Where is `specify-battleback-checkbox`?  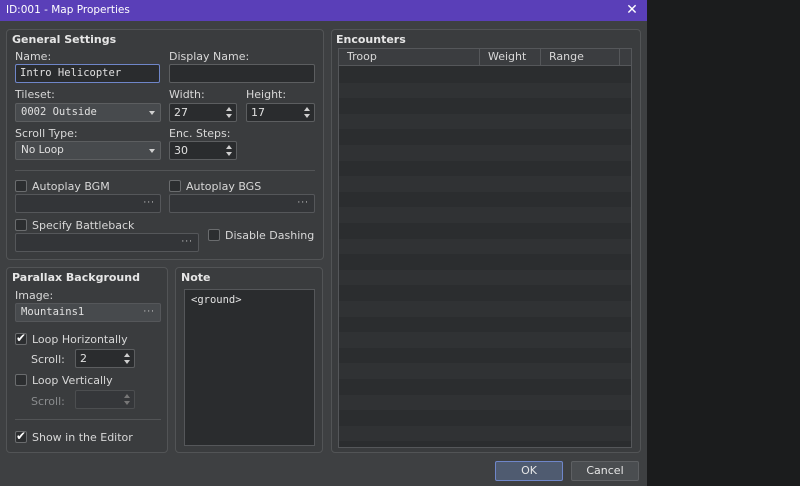
specify-battleback-checkbox is located at coordinates (21, 225).